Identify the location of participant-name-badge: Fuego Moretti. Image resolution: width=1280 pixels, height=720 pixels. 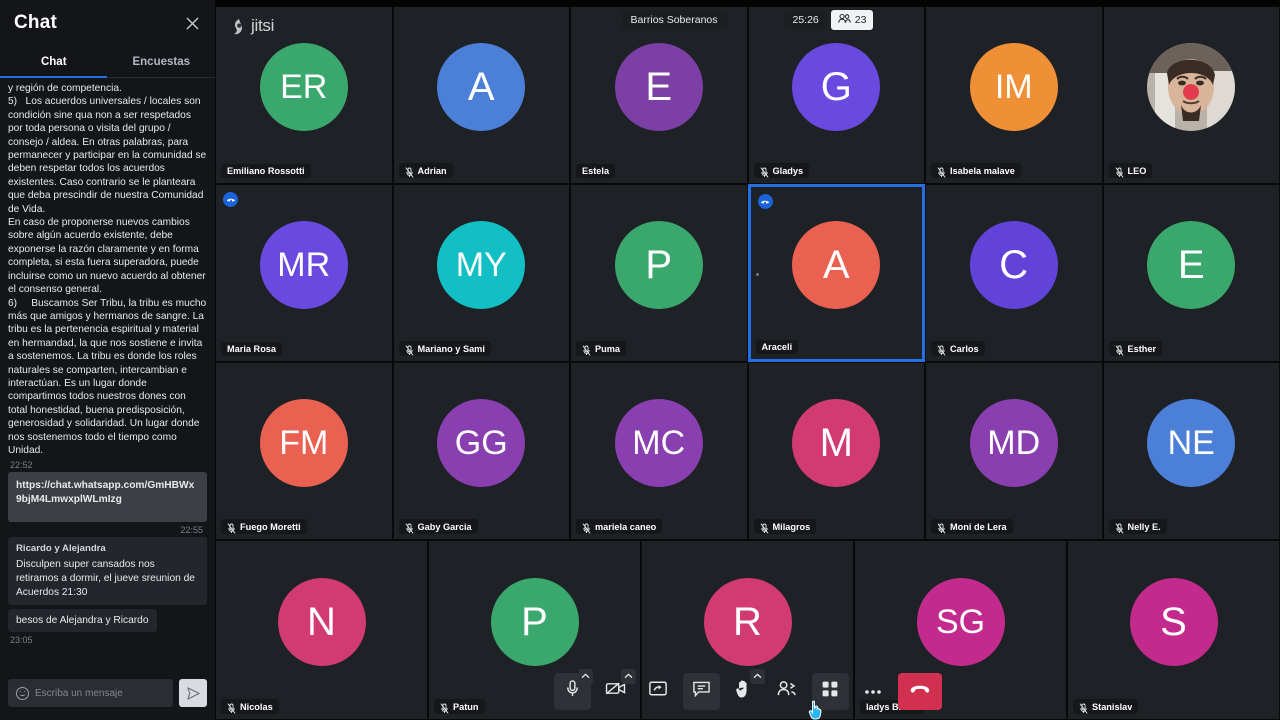
(264, 526).